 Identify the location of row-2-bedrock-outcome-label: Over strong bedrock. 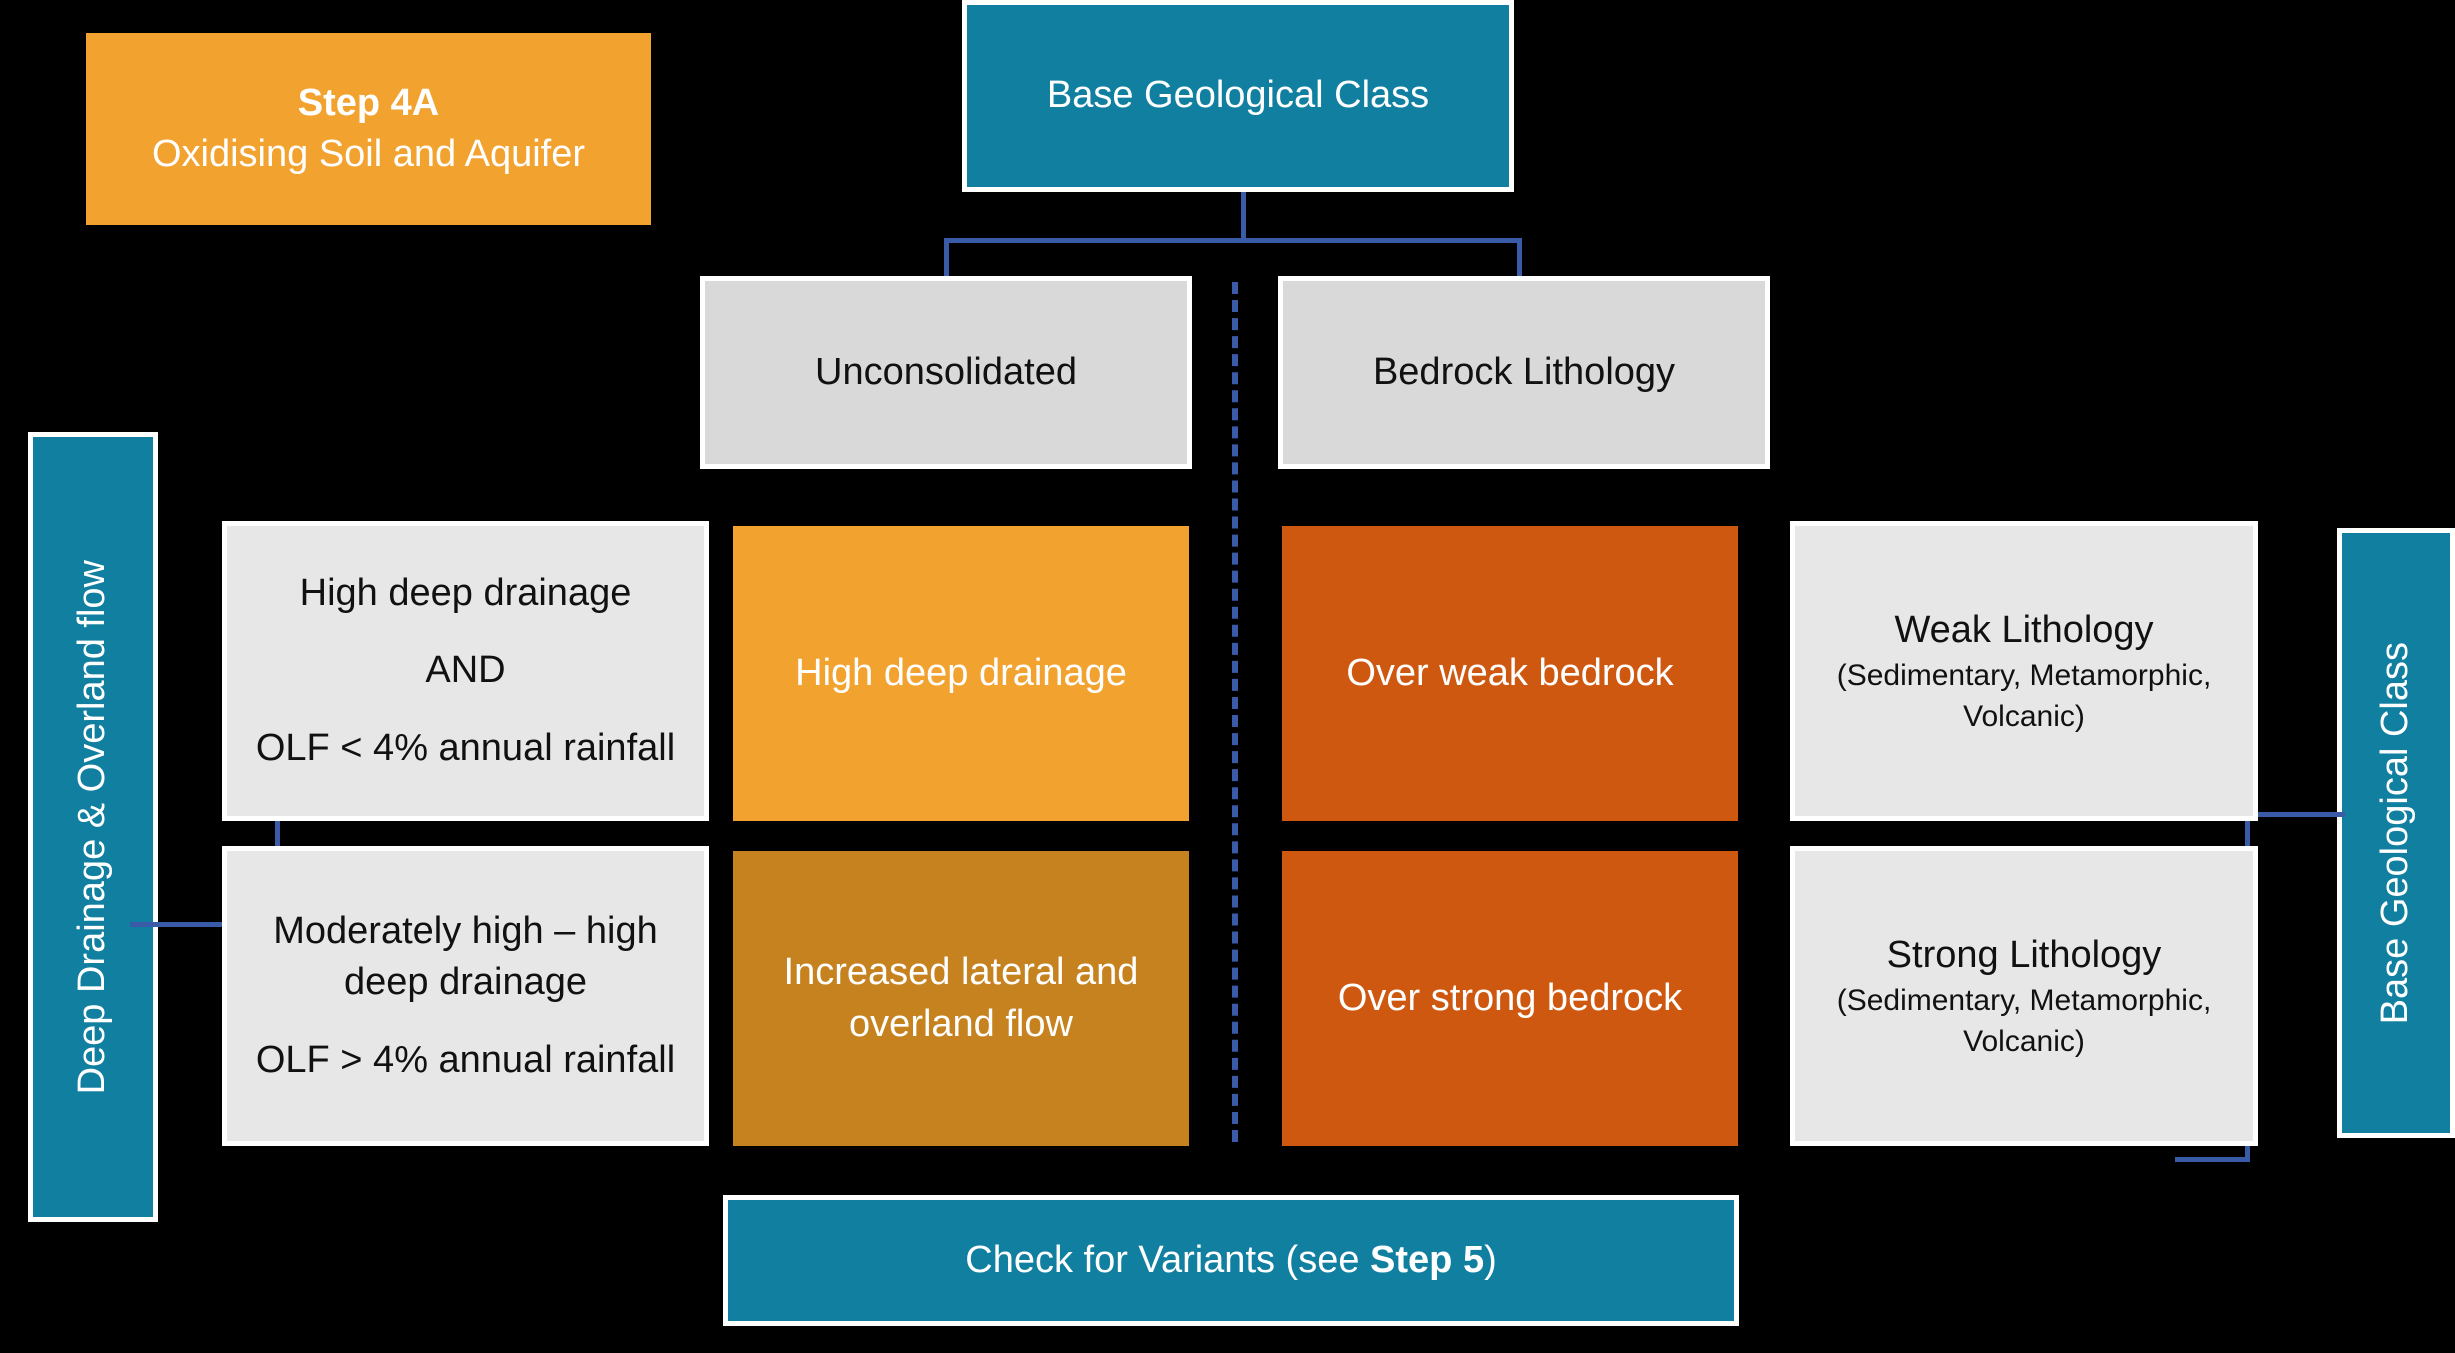
(1510, 997).